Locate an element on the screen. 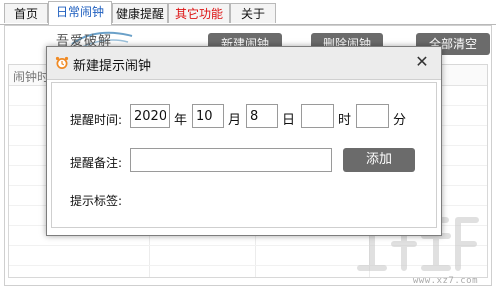 Image resolution: width=496 pixels, height=288 pixels. tab-bar: 首页 日常闹钟 健康提醒 其它功能 关于 is located at coordinates (248, 12).